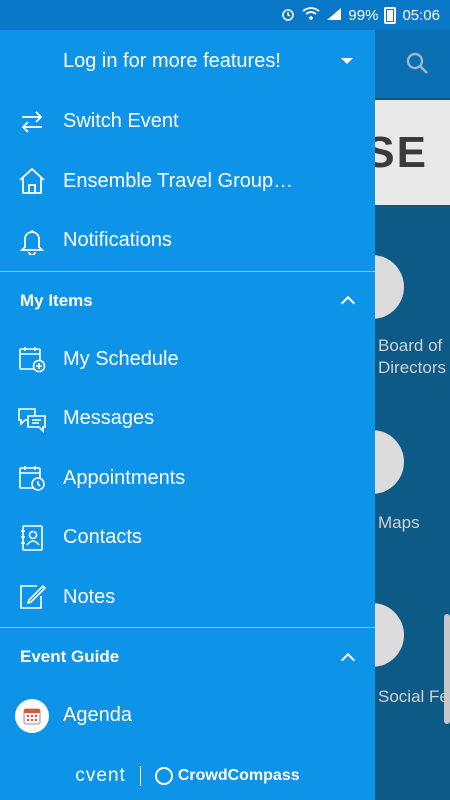 The image size is (450, 800). What do you see at coordinates (238, 775) in the screenshot?
I see `crowdcompass-label: CrowdCompass` at bounding box center [238, 775].